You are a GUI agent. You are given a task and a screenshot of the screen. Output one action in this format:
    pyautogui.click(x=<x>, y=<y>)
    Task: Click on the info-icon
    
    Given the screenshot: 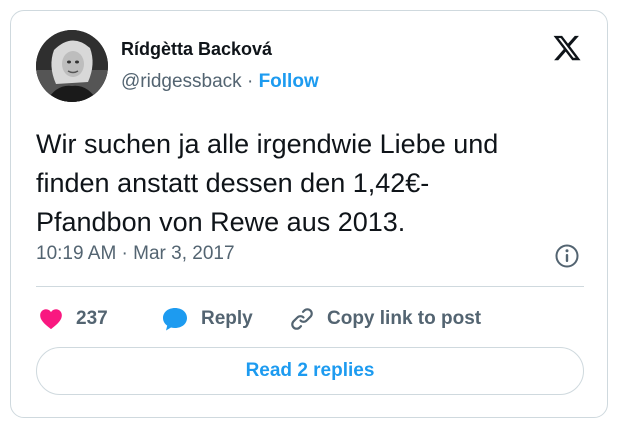 What is the action you would take?
    pyautogui.click(x=567, y=256)
    